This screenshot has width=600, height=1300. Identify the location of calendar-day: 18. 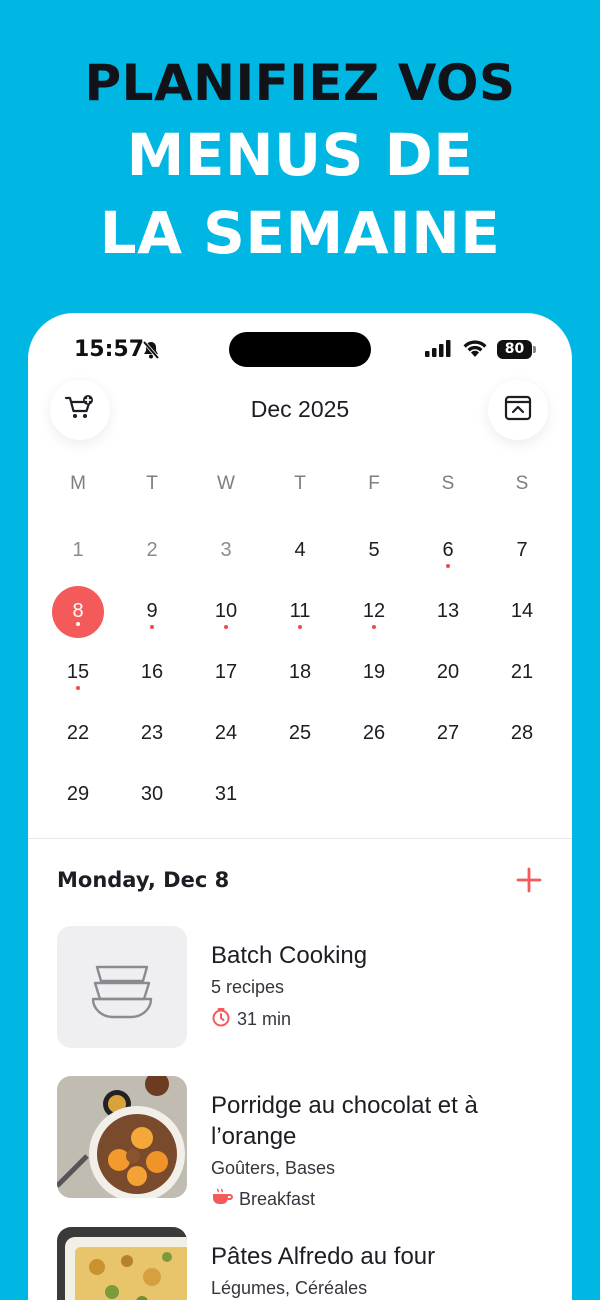
(300, 672).